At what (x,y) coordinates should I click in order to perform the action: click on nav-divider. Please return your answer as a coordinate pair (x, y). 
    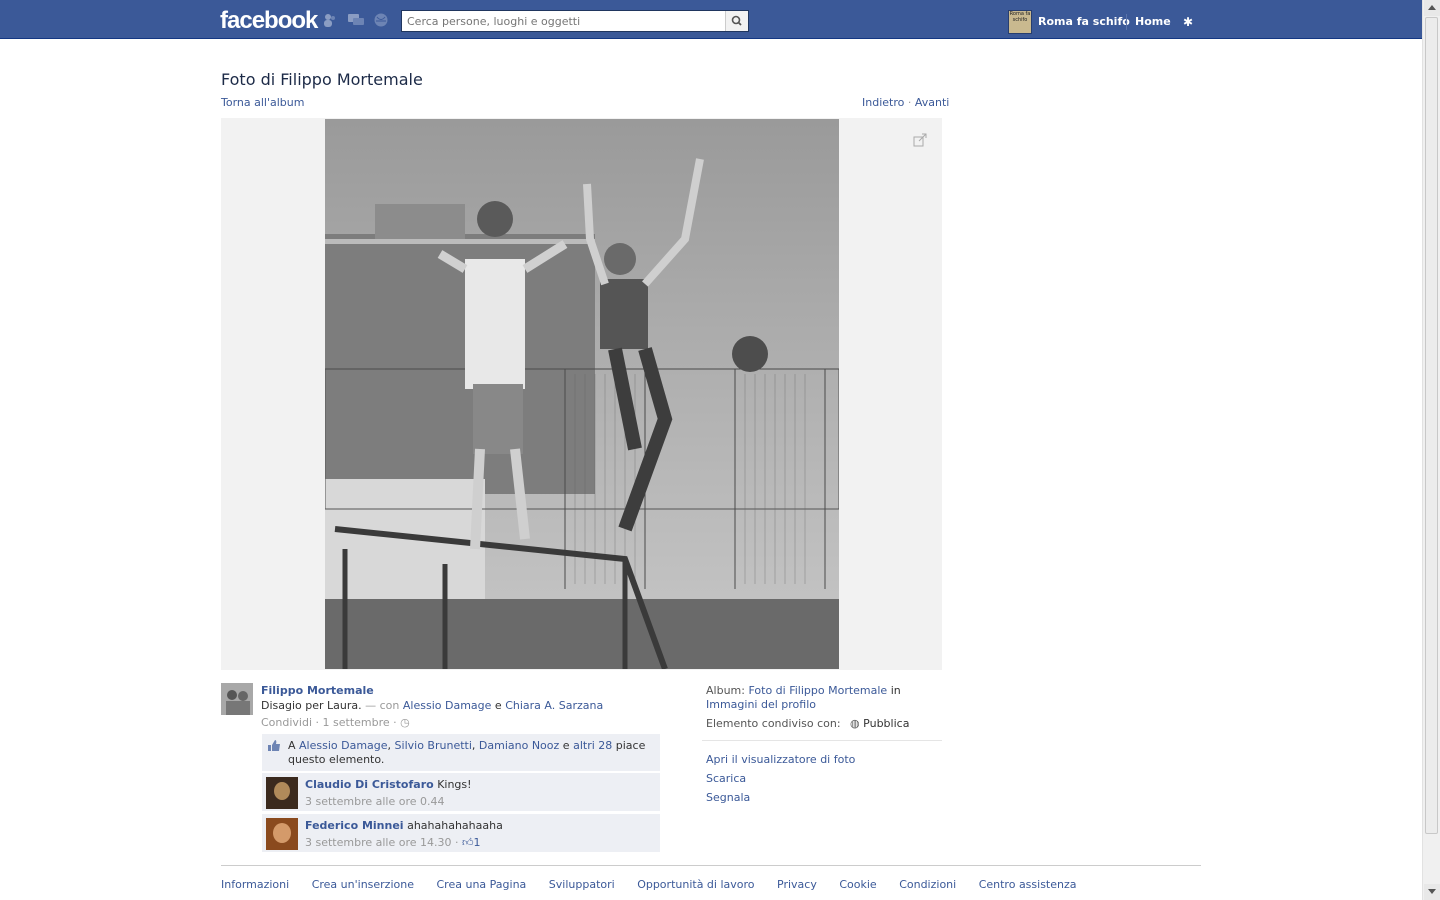
    Looking at the image, I should click on (1126, 22).